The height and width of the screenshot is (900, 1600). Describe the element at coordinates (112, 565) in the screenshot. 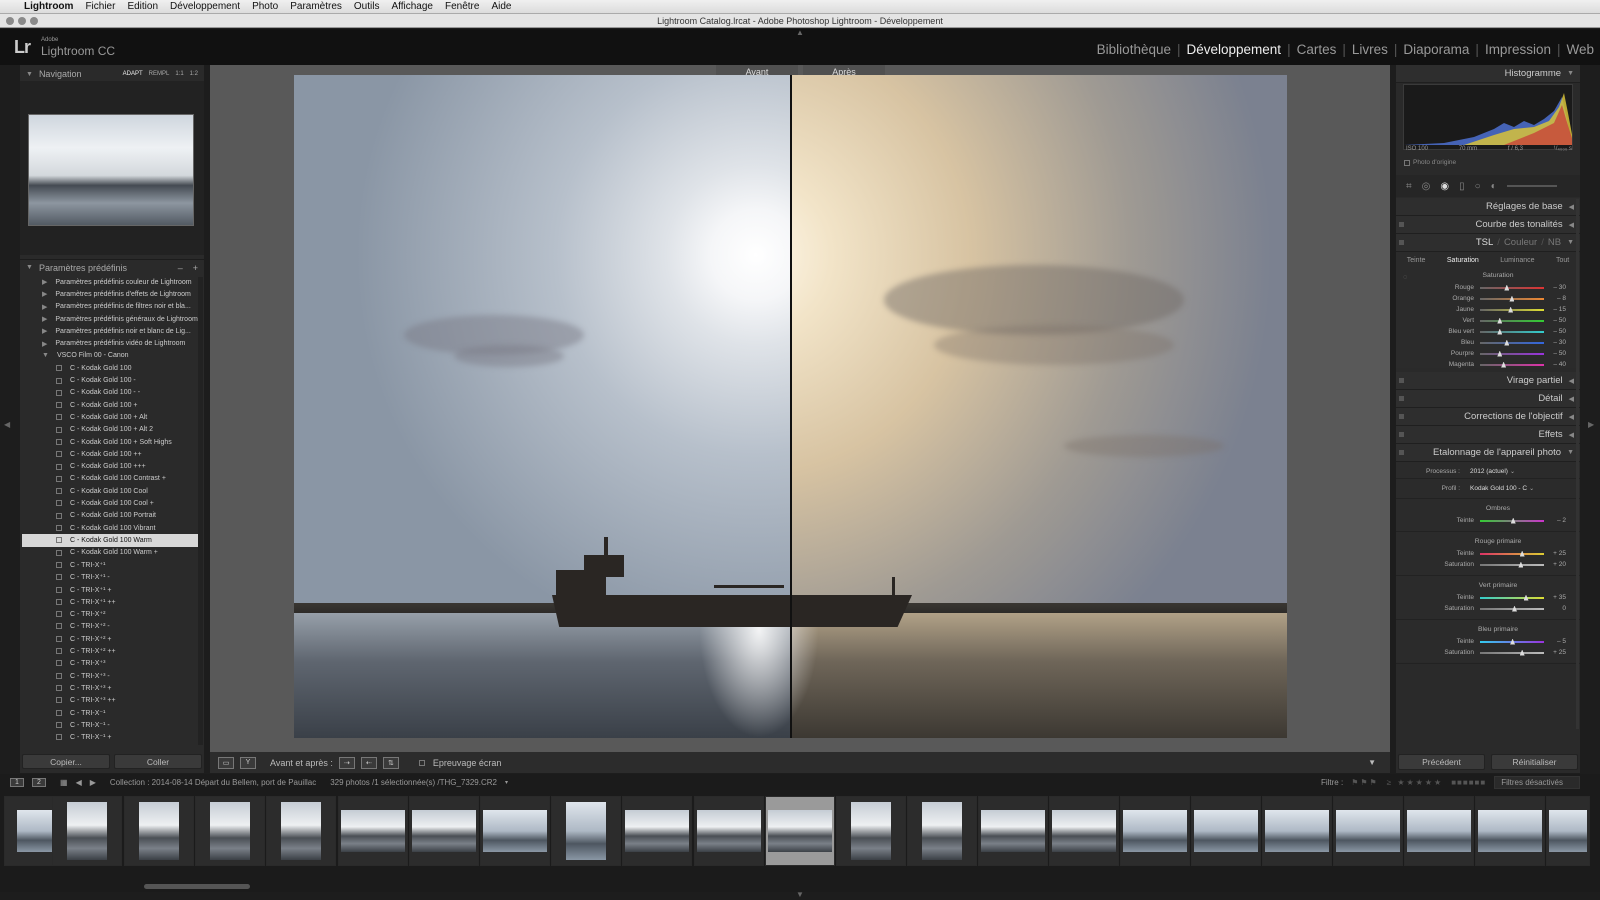

I see `preset-item: C - TRI-X⁺¹` at that location.